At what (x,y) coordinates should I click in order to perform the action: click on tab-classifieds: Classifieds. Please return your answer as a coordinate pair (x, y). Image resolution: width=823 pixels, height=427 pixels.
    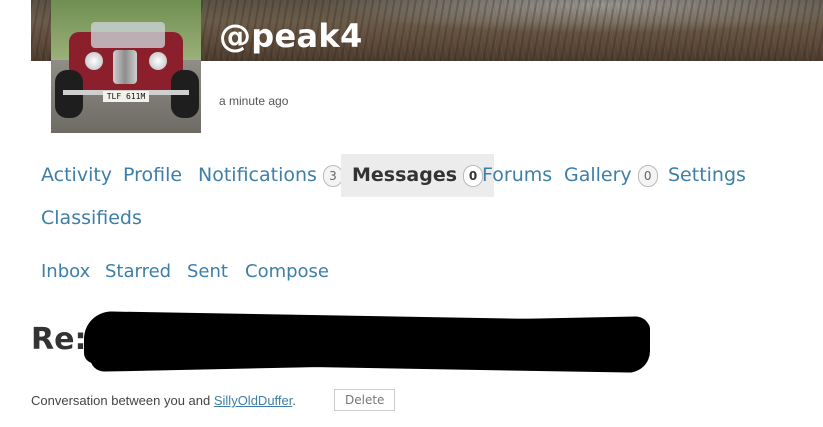
    Looking at the image, I should click on (91, 218).